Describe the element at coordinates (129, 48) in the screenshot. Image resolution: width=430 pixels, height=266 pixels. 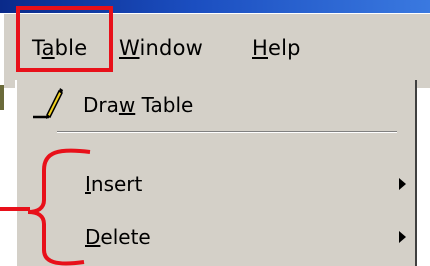
I see `menu-window-accel: W` at that location.